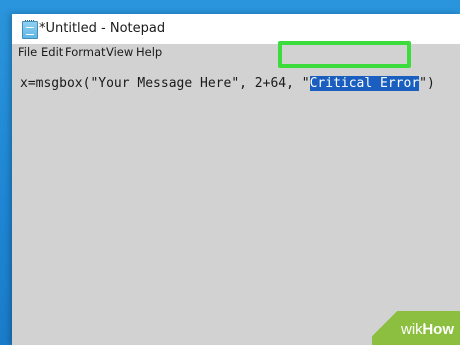 This screenshot has width=460, height=345. I want to click on window-title: *Untitled - Notepad, so click(102, 28).